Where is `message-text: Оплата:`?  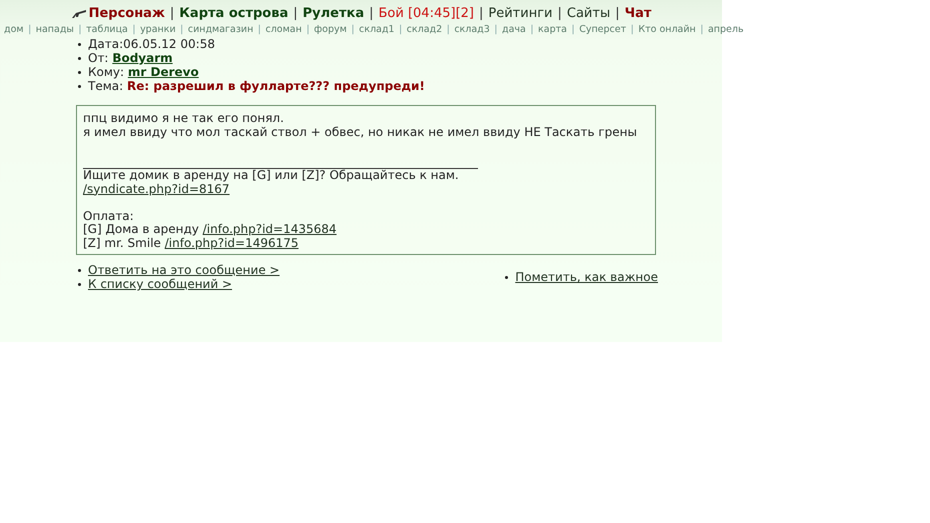
message-text: Оплата: is located at coordinates (108, 215).